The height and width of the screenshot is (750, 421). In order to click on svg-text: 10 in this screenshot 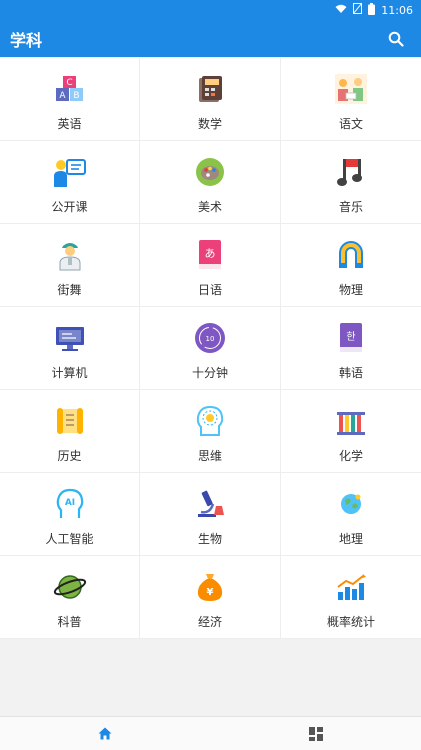, I will do `click(210, 339)`.